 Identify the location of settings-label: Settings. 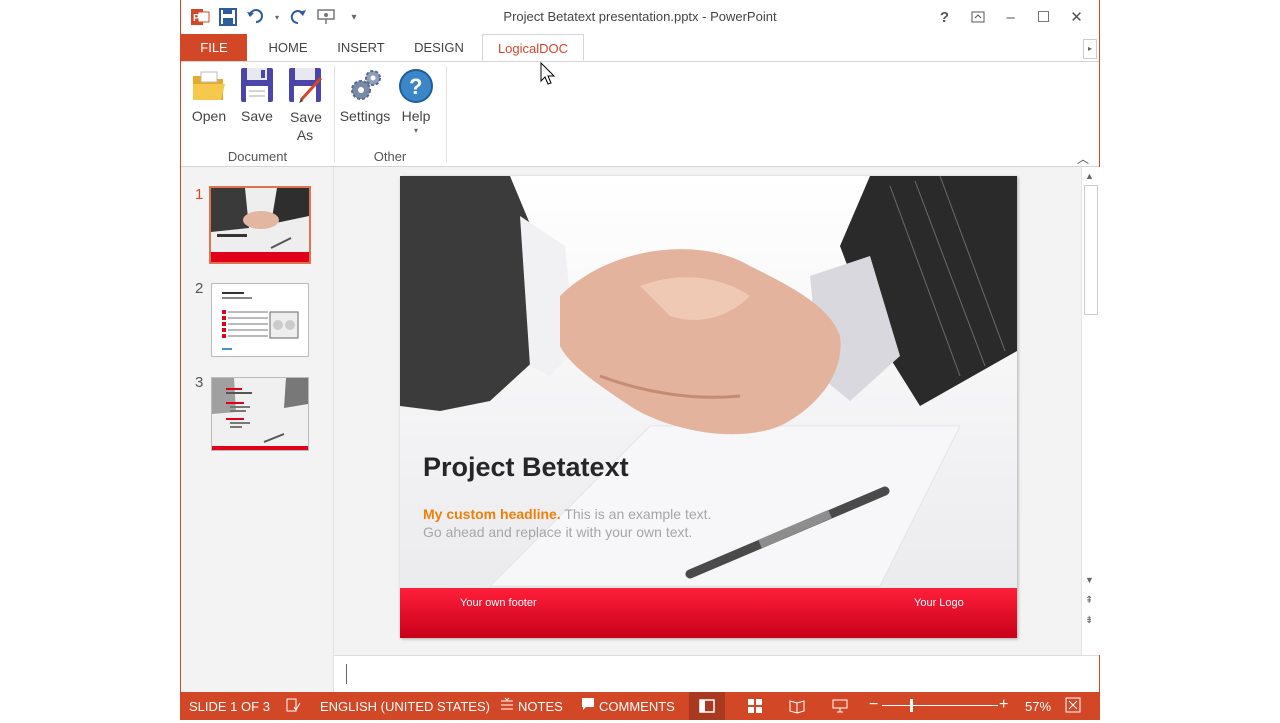
(365, 116).